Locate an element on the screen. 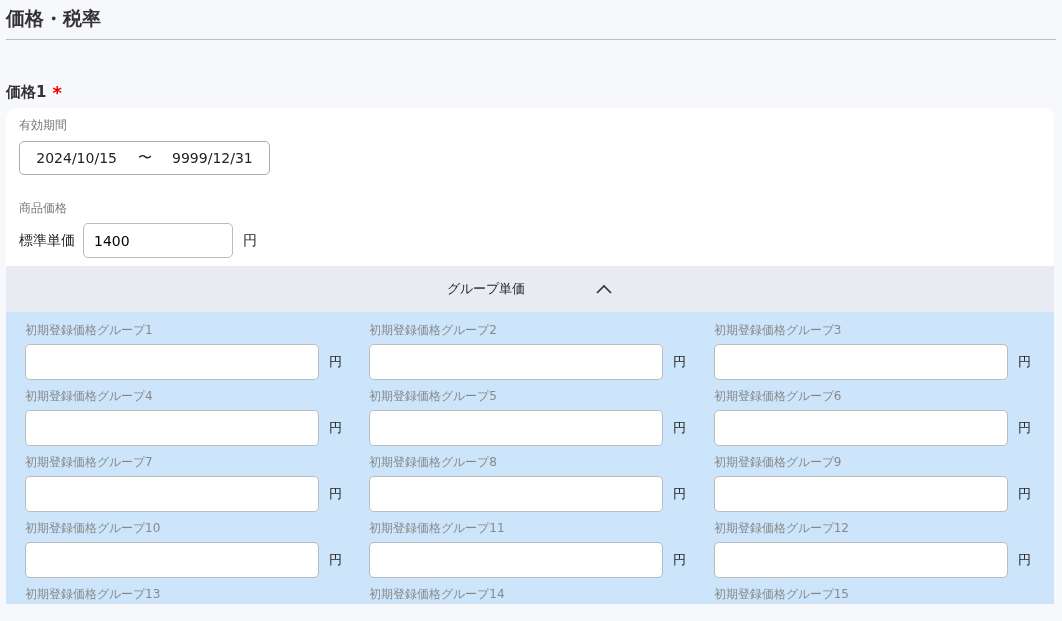  group-label: 初期登録価格グループ6 is located at coordinates (778, 396).